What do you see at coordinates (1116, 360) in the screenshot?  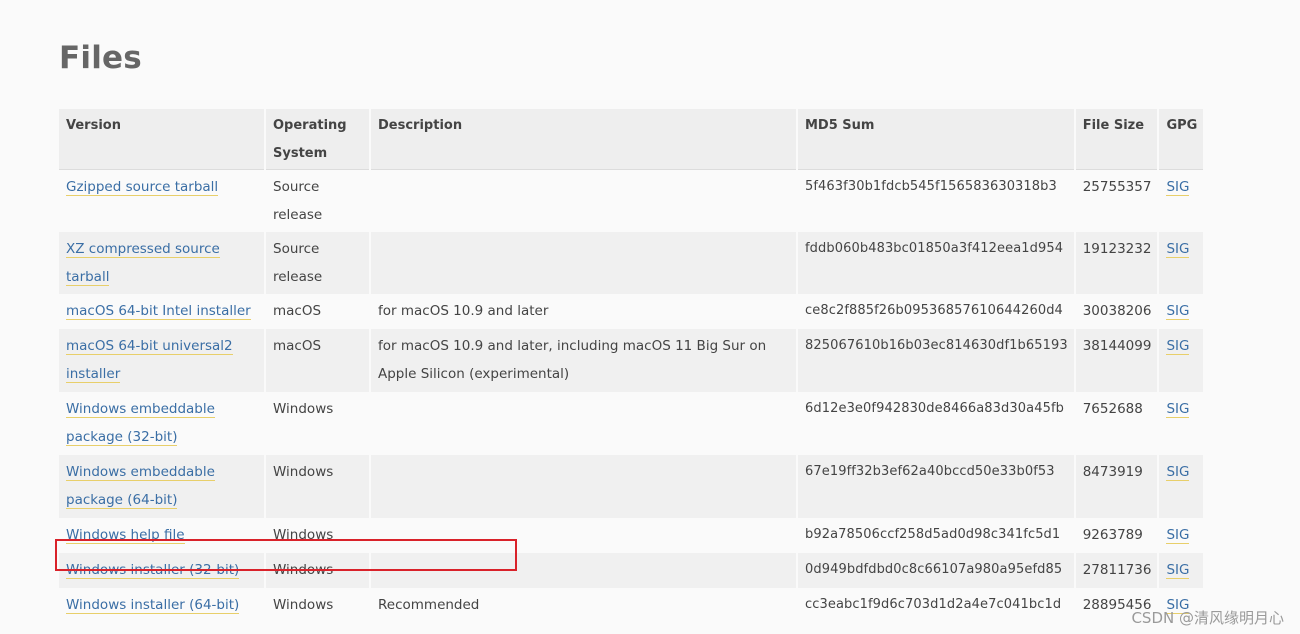 I see `cell-size: 38144099` at bounding box center [1116, 360].